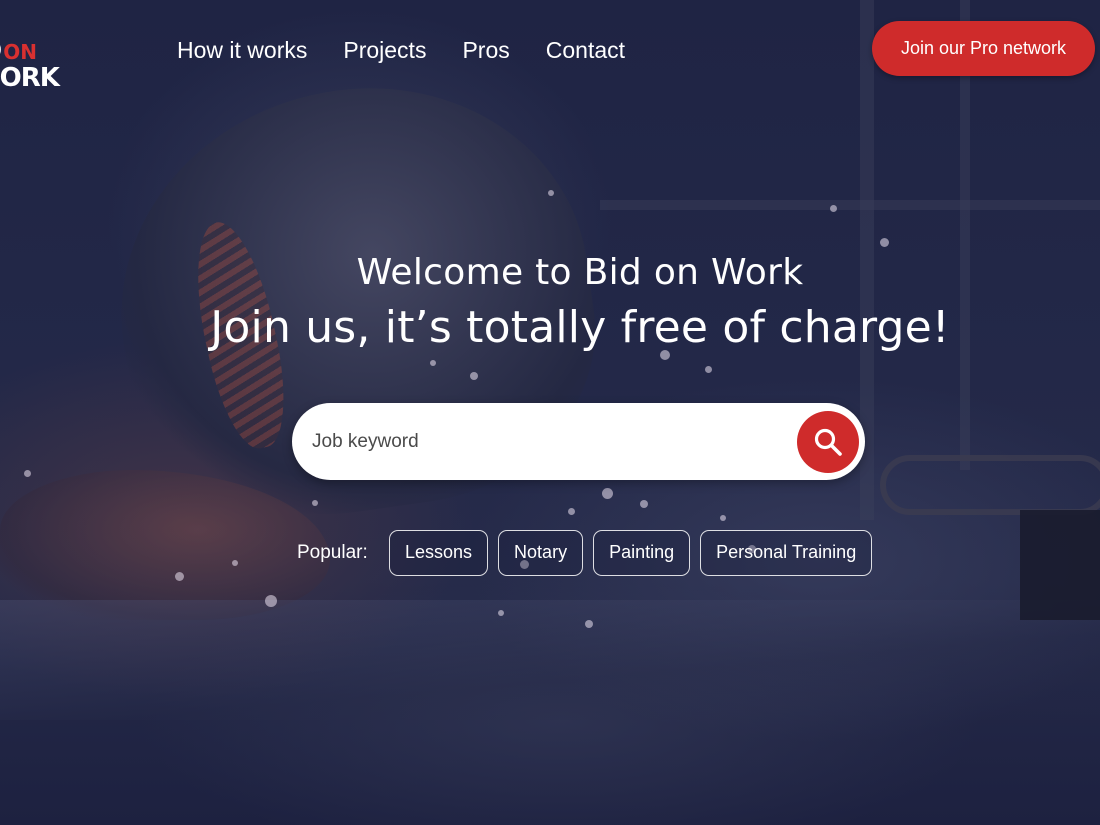 The width and height of the screenshot is (1100, 825). I want to click on logo-text-id: ID, so click(1, 51).